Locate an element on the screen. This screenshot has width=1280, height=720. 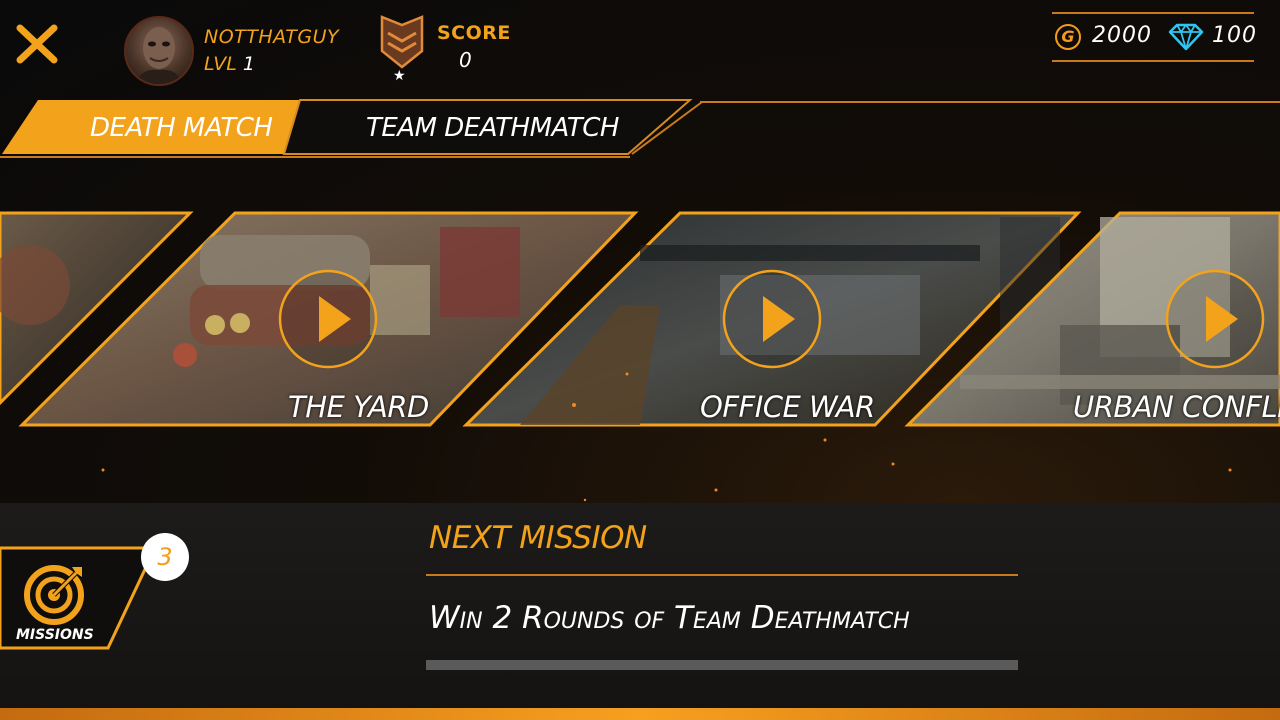
gem-value: 100 is located at coordinates (1234, 35).